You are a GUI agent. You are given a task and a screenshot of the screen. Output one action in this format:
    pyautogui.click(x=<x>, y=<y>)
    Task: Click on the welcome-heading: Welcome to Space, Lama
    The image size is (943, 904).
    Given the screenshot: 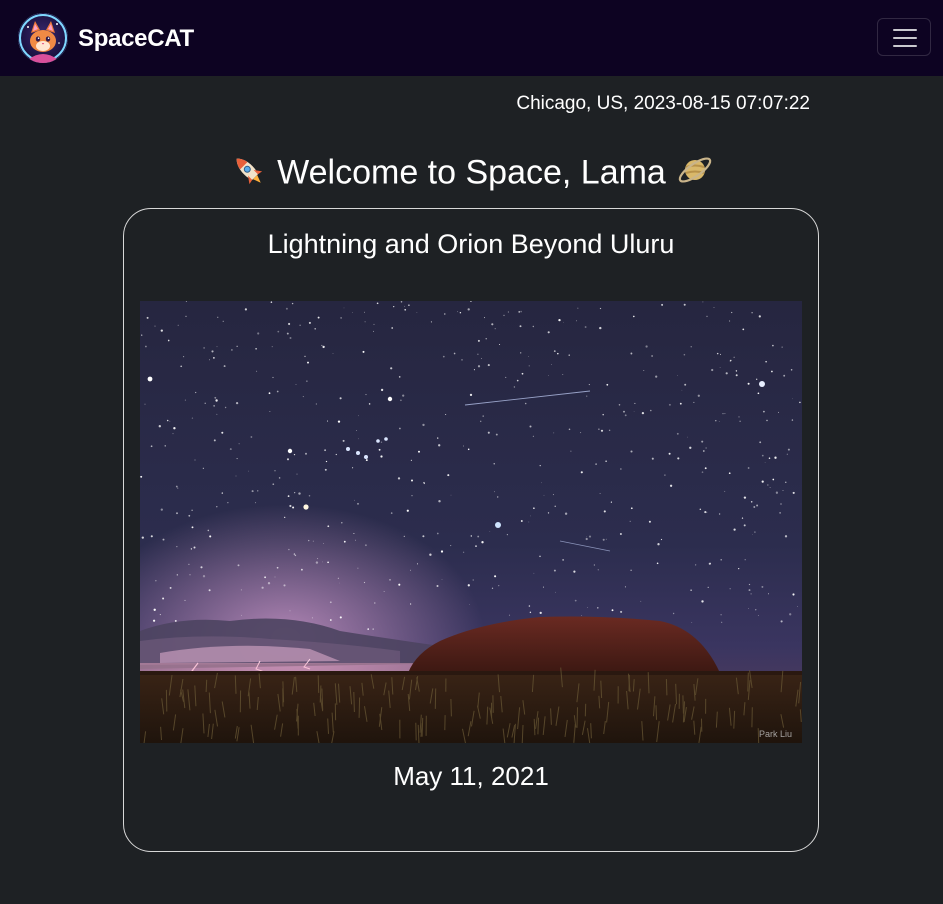 What is the action you would take?
    pyautogui.click(x=471, y=174)
    